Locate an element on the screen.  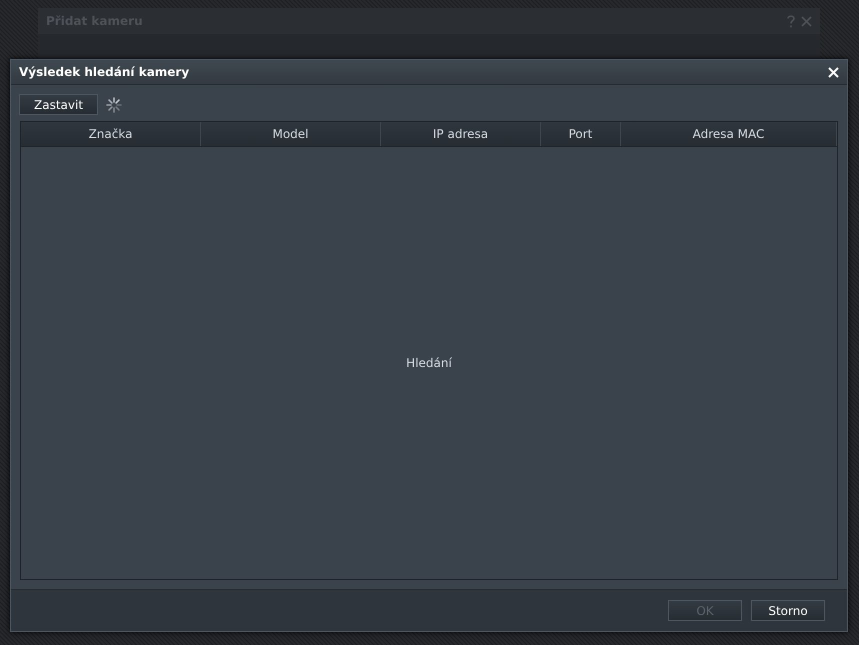
column-header: Adresa MAC is located at coordinates (729, 134).